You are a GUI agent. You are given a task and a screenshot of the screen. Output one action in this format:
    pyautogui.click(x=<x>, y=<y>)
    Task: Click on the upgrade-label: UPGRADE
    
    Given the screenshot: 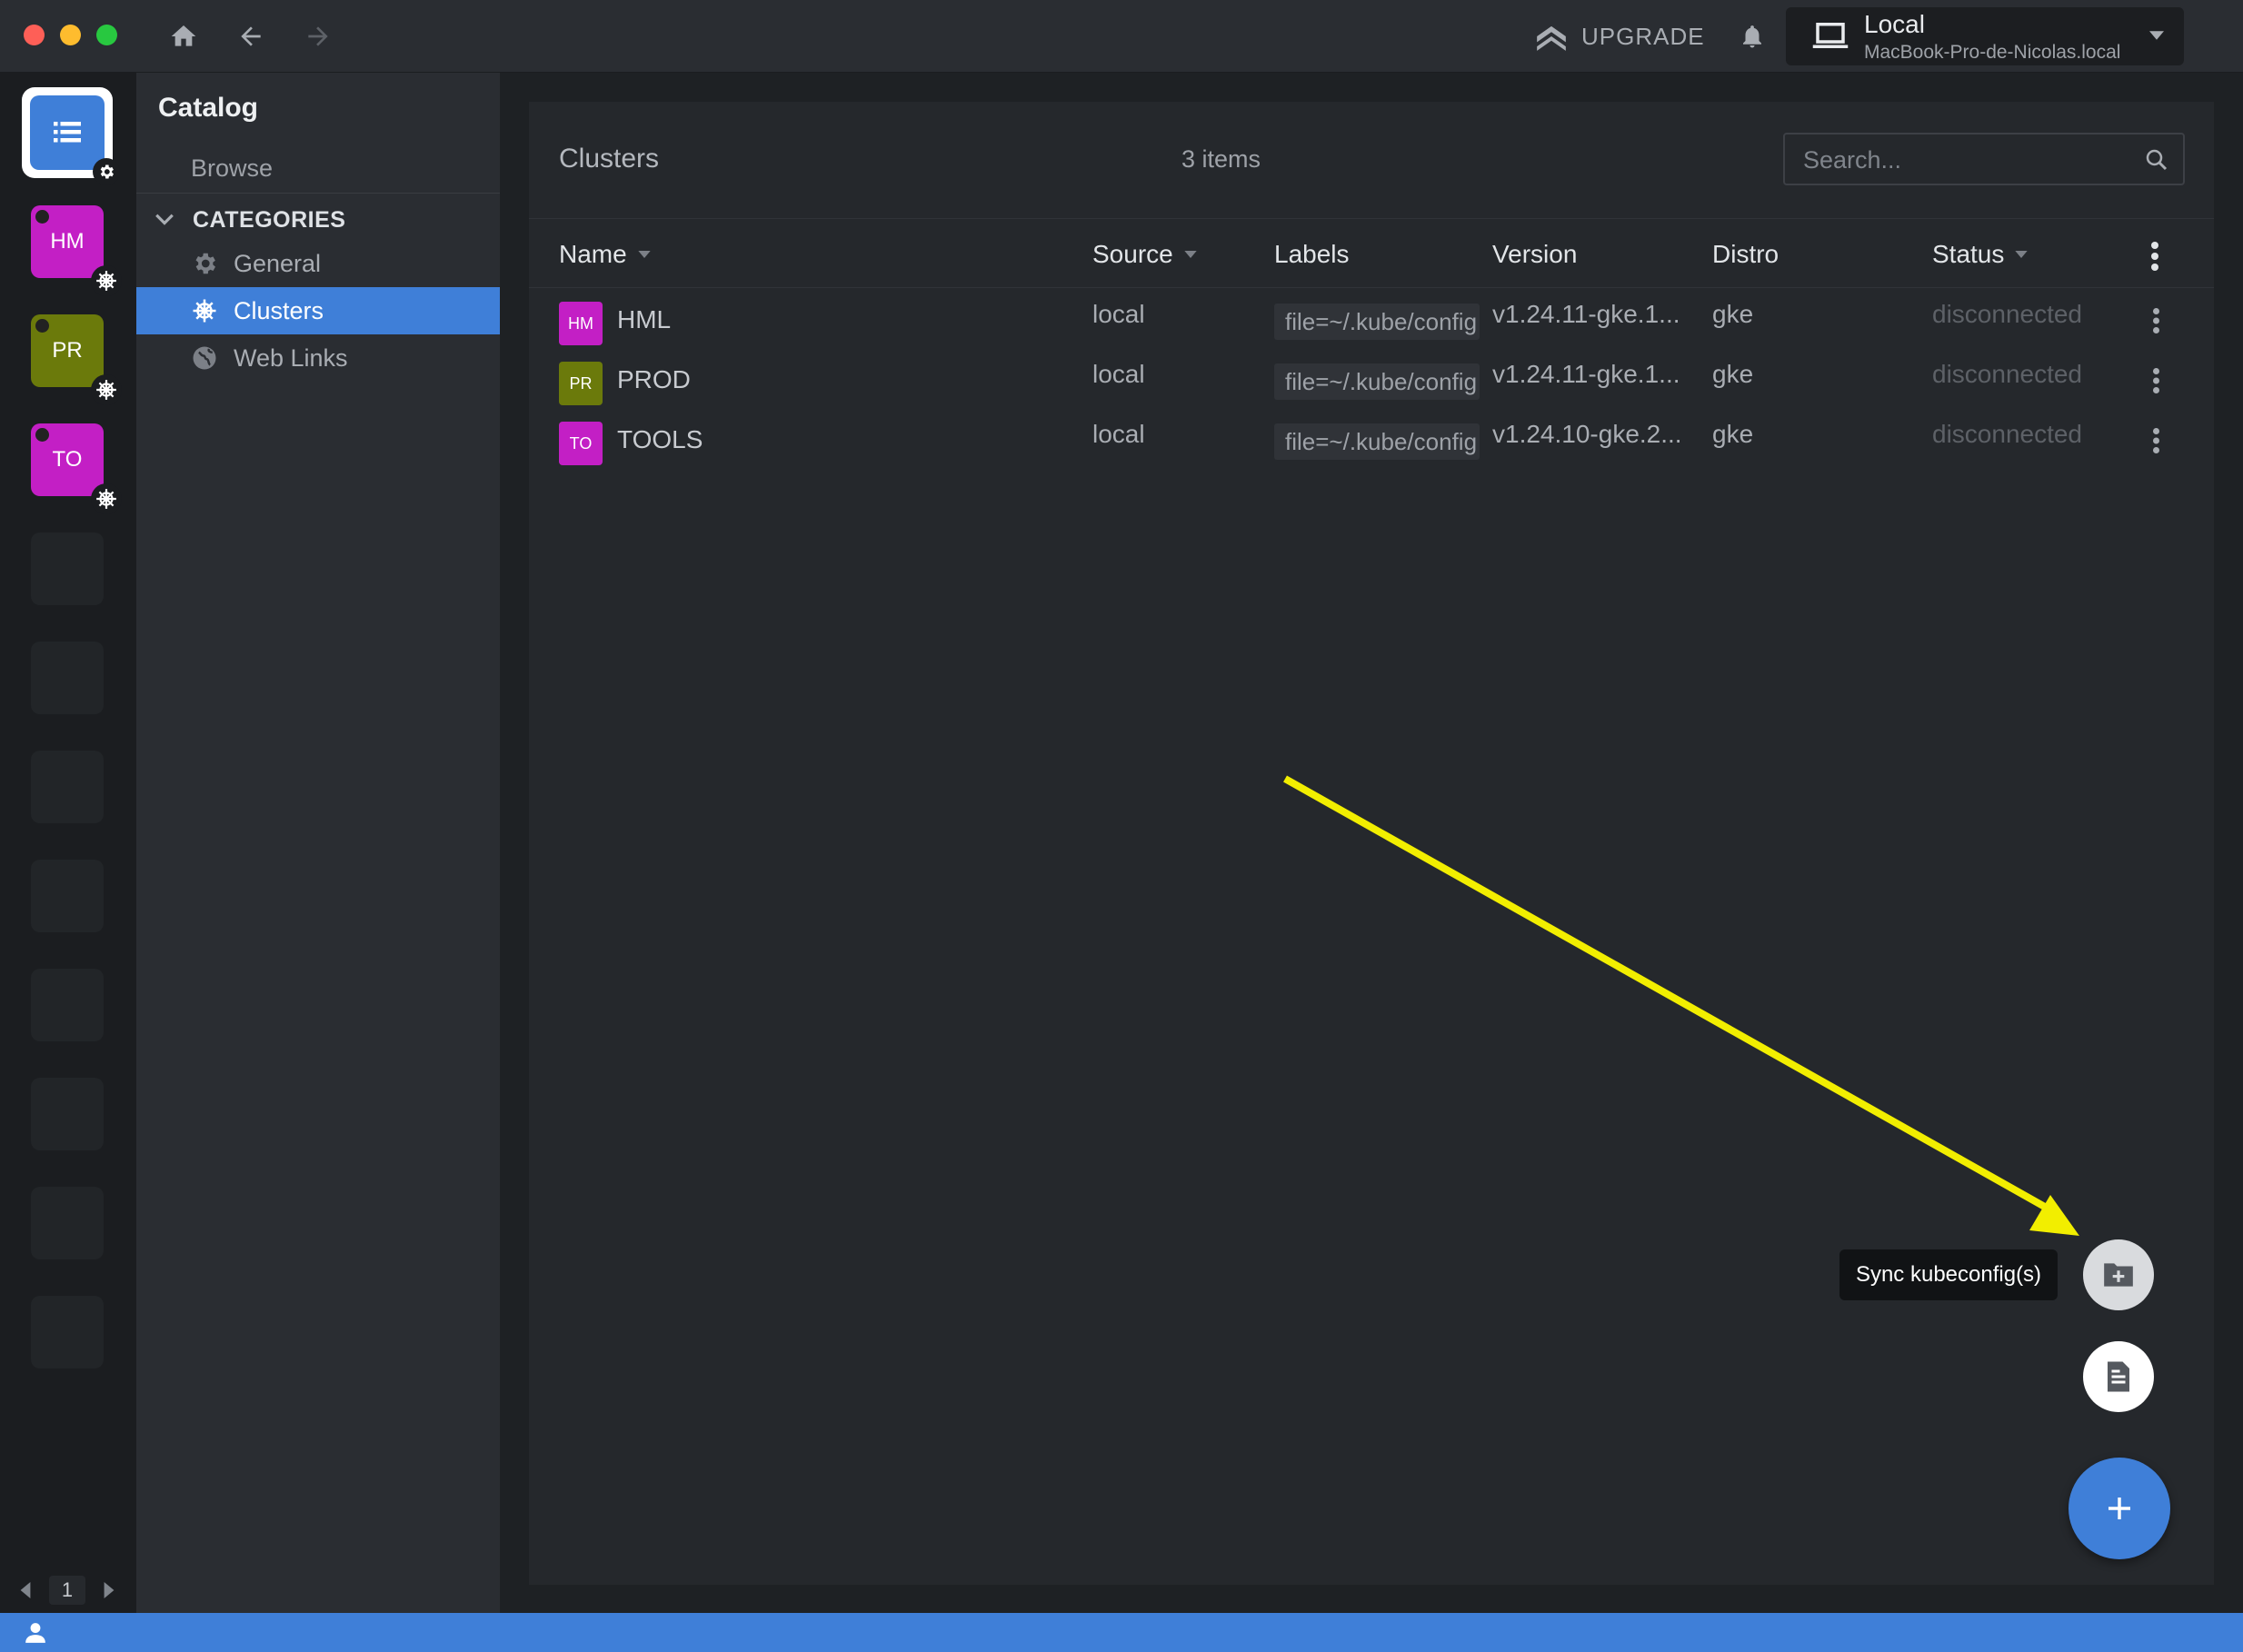 What is the action you would take?
    pyautogui.click(x=1643, y=36)
    